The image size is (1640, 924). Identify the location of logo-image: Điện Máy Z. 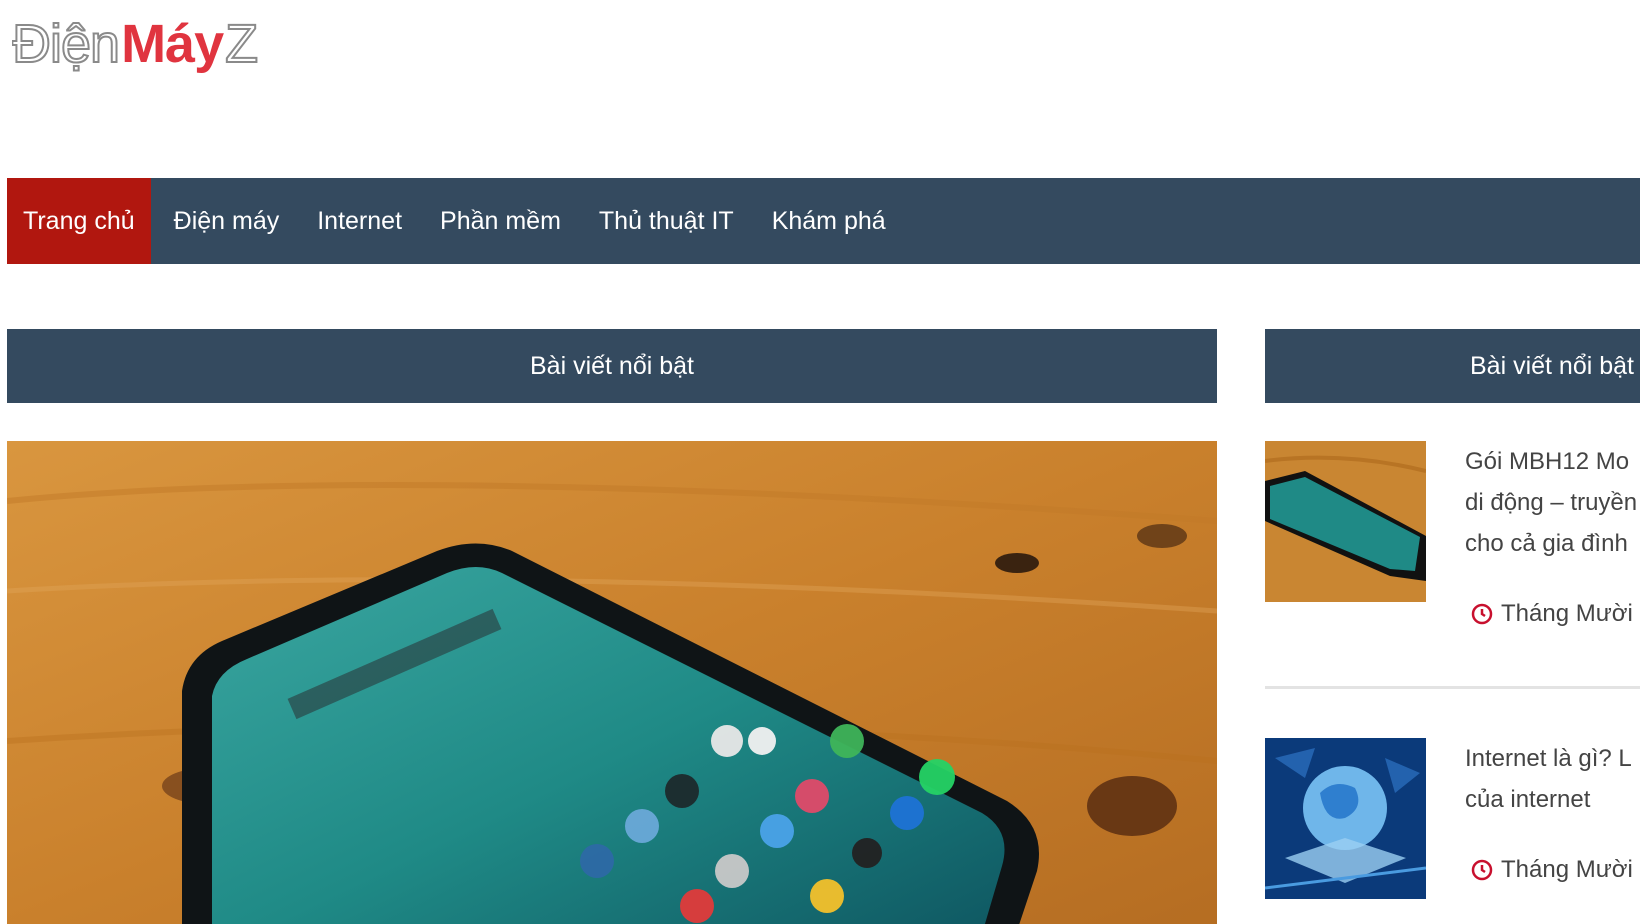
(135, 44).